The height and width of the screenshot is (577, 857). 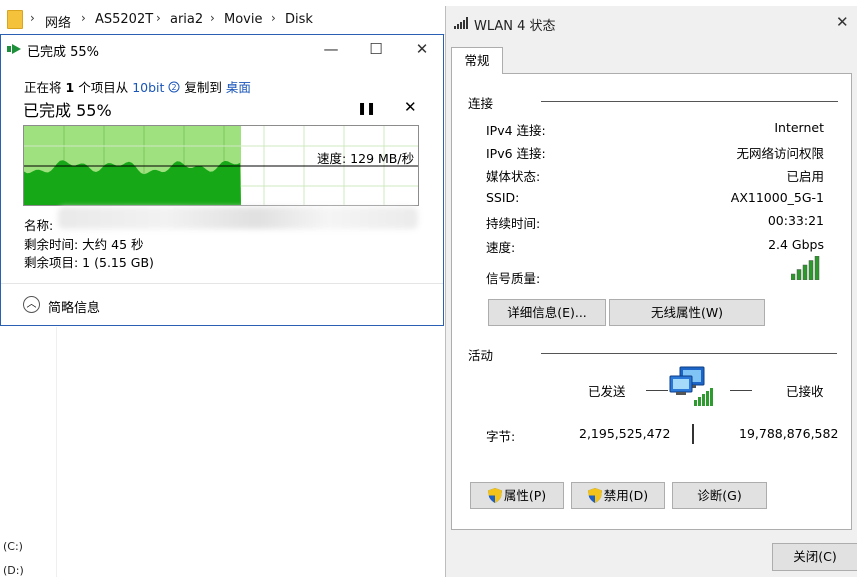 What do you see at coordinates (56, 452) in the screenshot?
I see `nav-pane-divider` at bounding box center [56, 452].